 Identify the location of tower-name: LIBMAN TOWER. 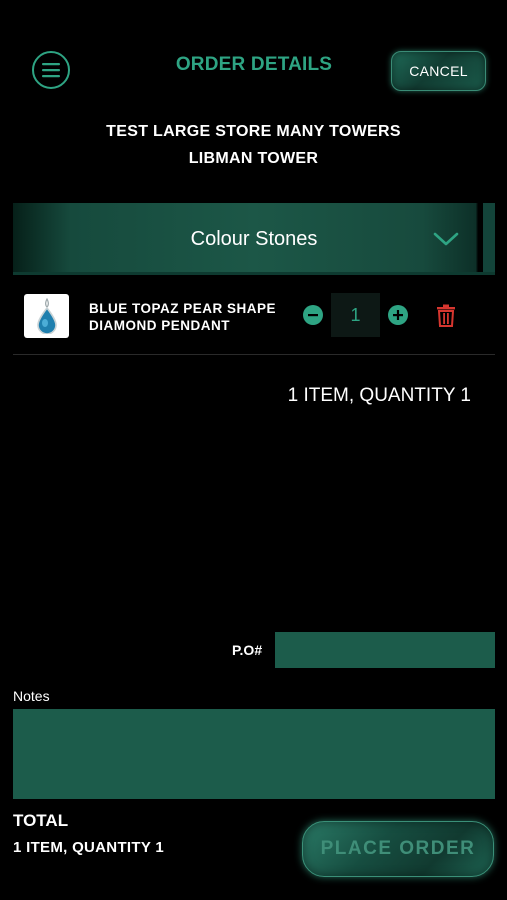
(253, 158).